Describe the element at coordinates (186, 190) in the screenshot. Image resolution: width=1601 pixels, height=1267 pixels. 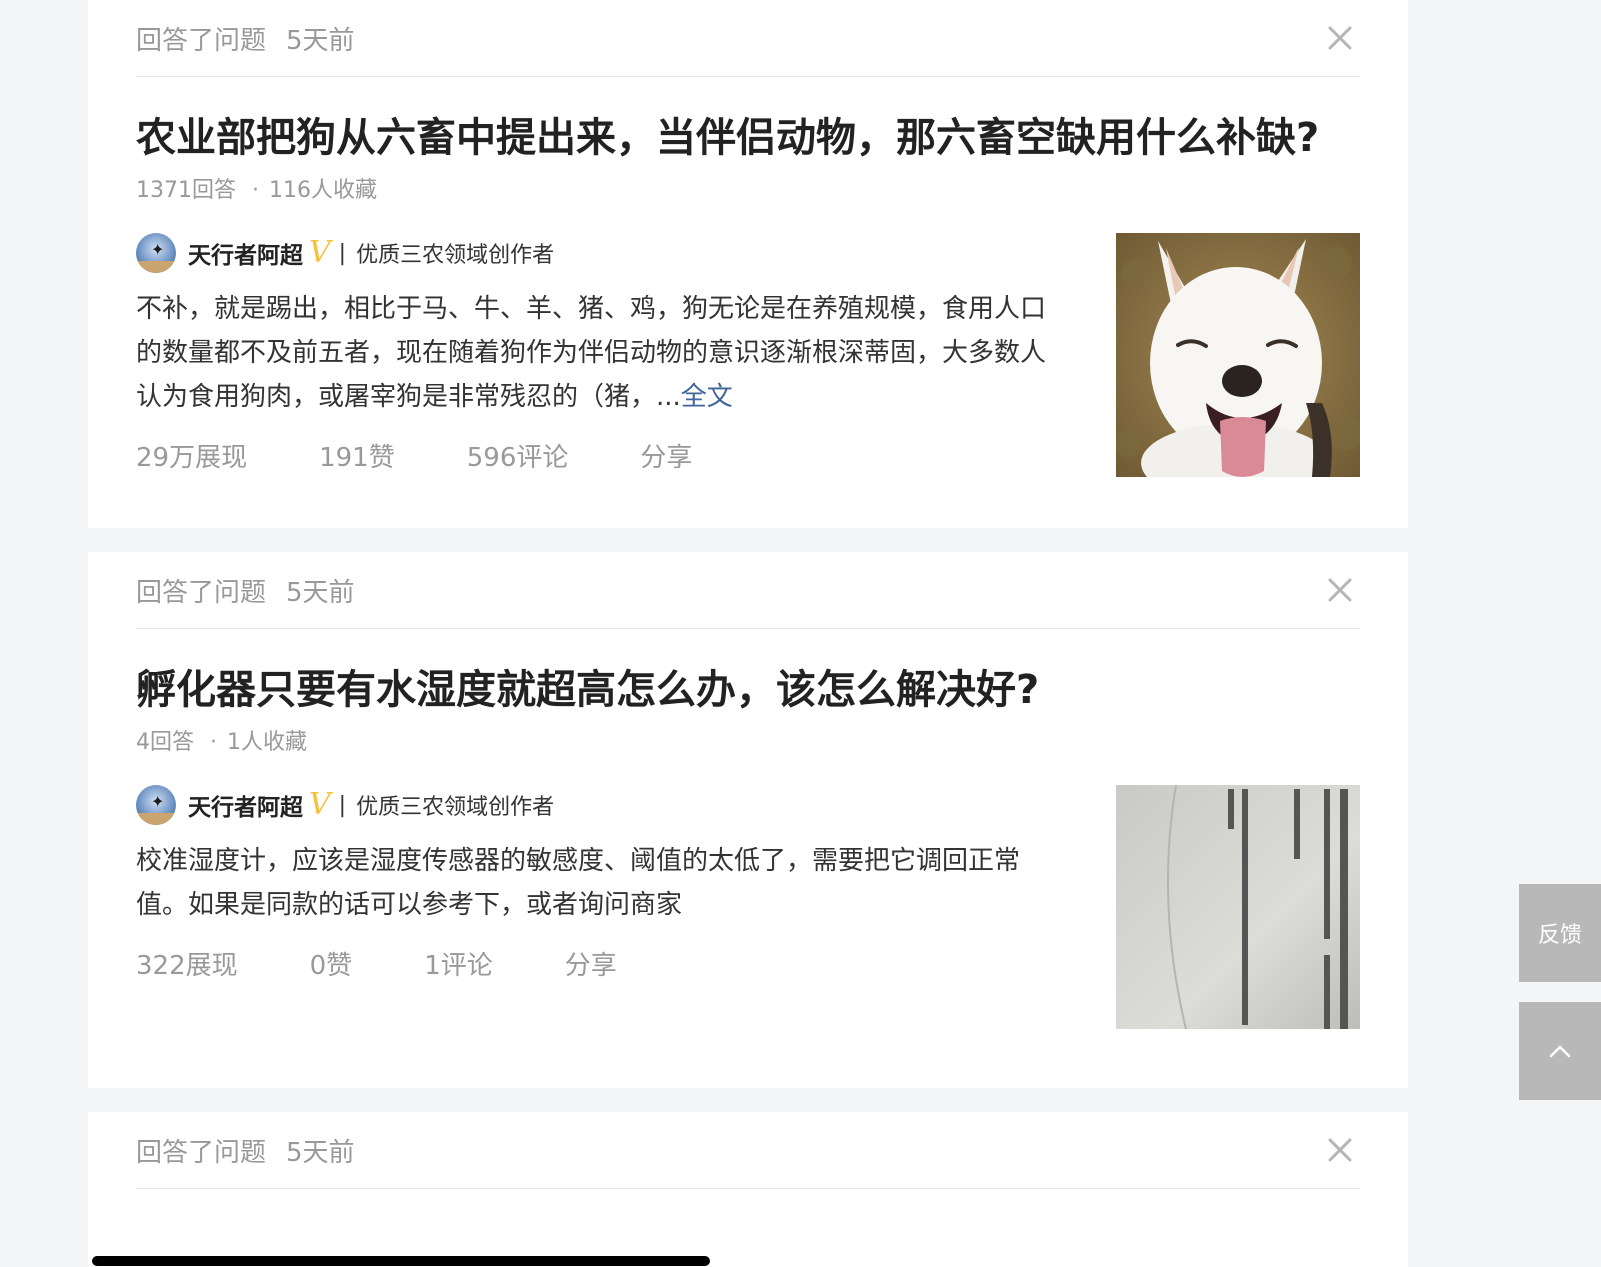
I see `answer-count: 1371回答` at that location.